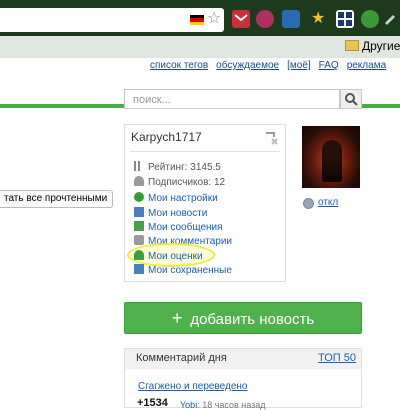  What do you see at coordinates (179, 65) in the screenshot?
I see `nav-link-tags: список тегов` at bounding box center [179, 65].